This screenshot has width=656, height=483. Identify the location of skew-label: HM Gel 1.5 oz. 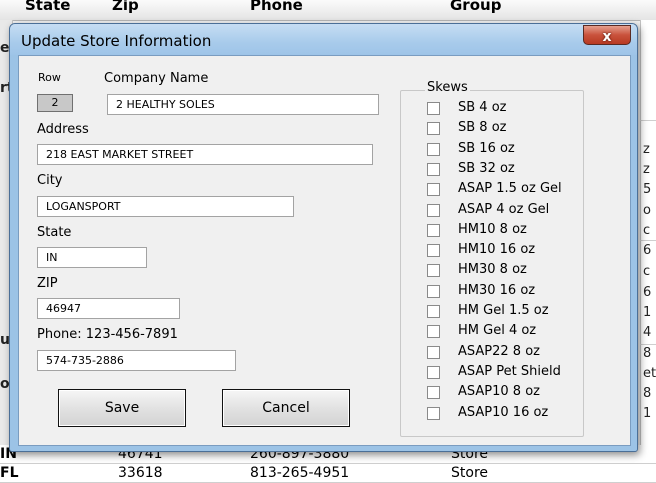
(503, 310).